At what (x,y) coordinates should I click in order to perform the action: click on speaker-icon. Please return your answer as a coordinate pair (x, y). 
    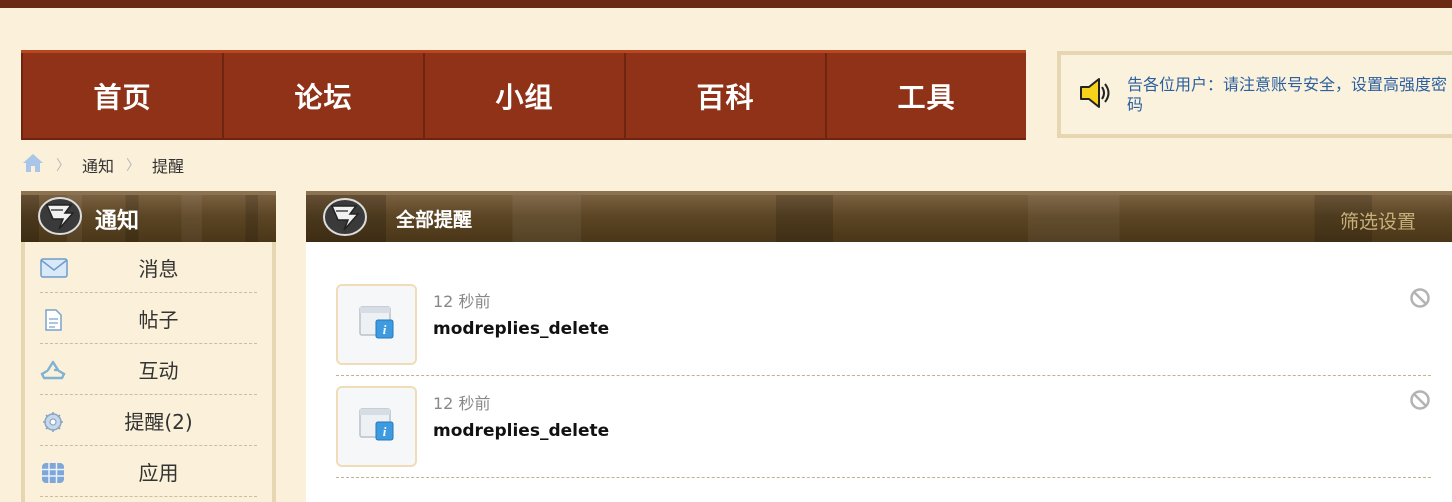
    Looking at the image, I should click on (1095, 95).